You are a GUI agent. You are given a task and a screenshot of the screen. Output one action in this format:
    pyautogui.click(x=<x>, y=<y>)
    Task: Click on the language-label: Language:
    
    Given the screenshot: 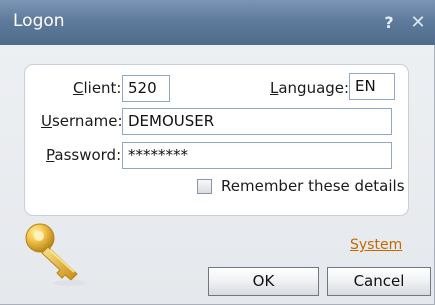 What is the action you would take?
    pyautogui.click(x=309, y=88)
    